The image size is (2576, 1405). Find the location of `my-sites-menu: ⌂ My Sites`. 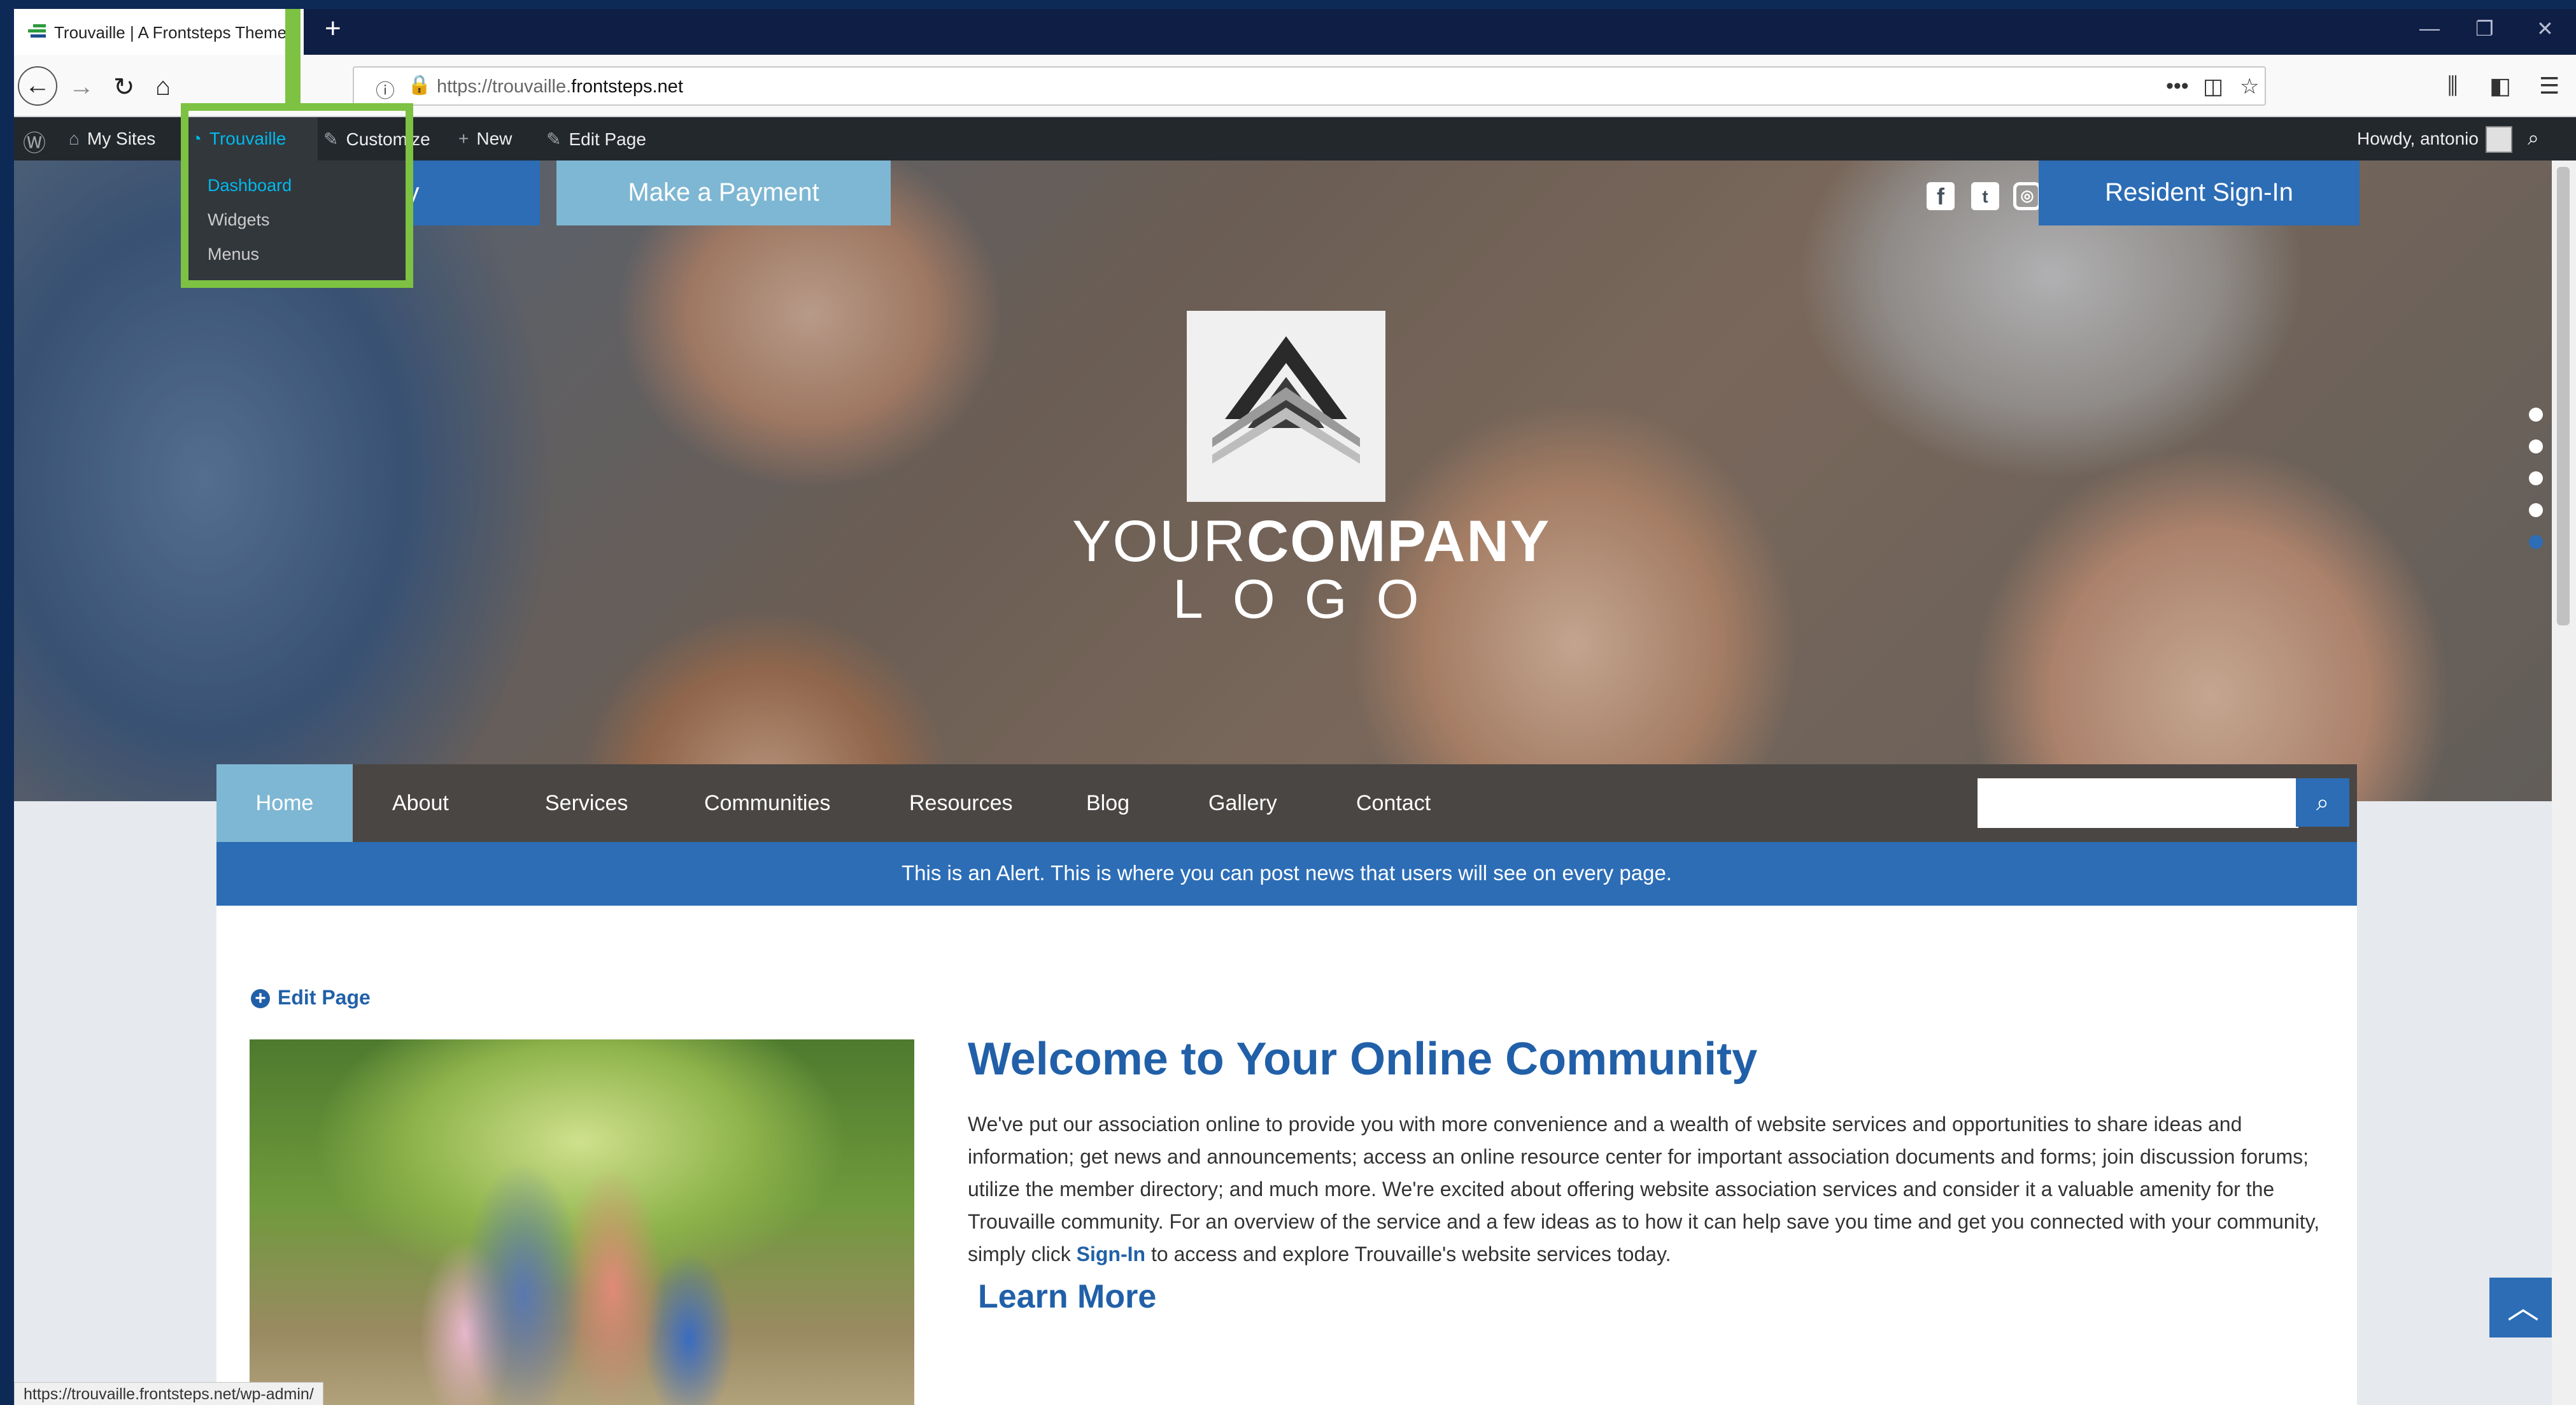

my-sites-menu: ⌂ My Sites is located at coordinates (112, 139).